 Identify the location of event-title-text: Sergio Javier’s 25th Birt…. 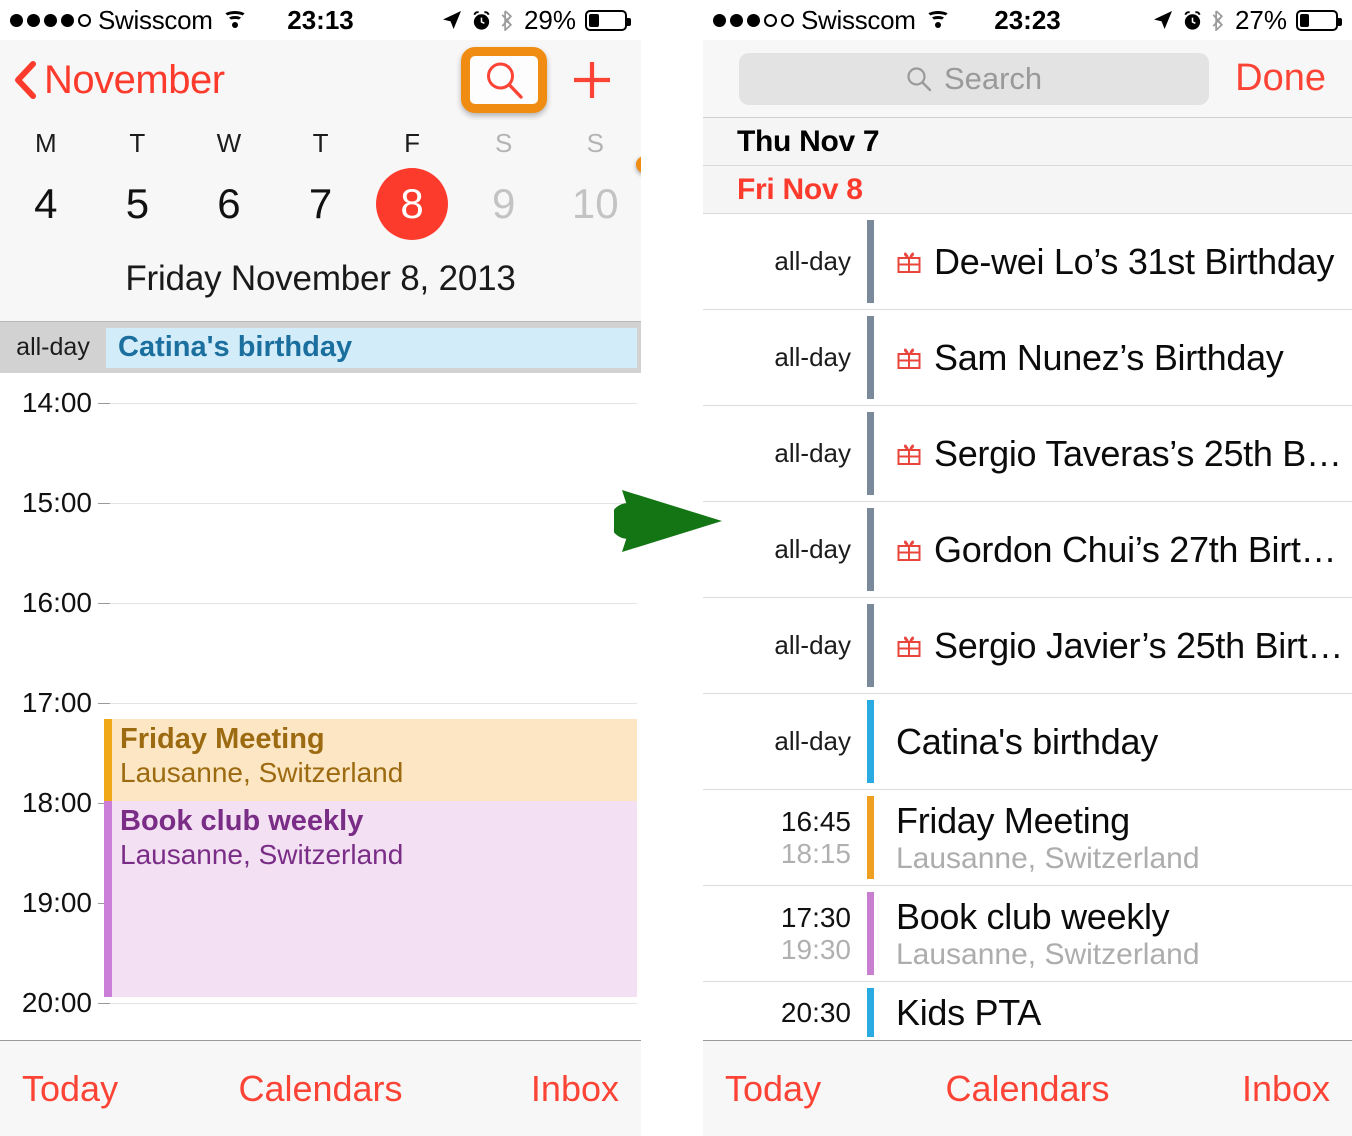
(1139, 645).